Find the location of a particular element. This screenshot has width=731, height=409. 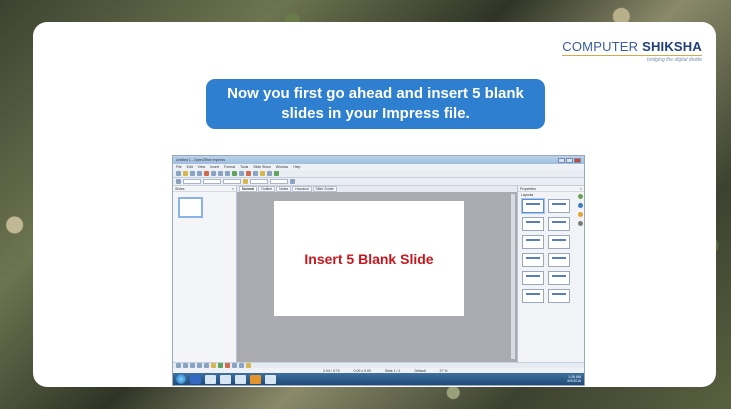

chart-icon is located at coordinates (248, 173).